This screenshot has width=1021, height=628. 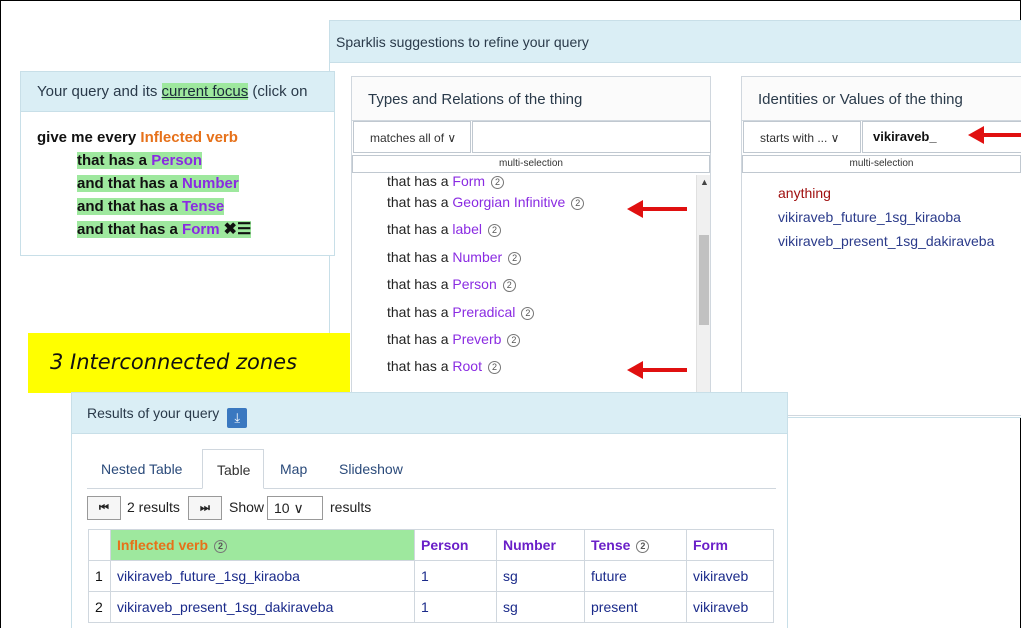 What do you see at coordinates (881, 164) in the screenshot?
I see `identities-multi-selection-button: multi-selection` at bounding box center [881, 164].